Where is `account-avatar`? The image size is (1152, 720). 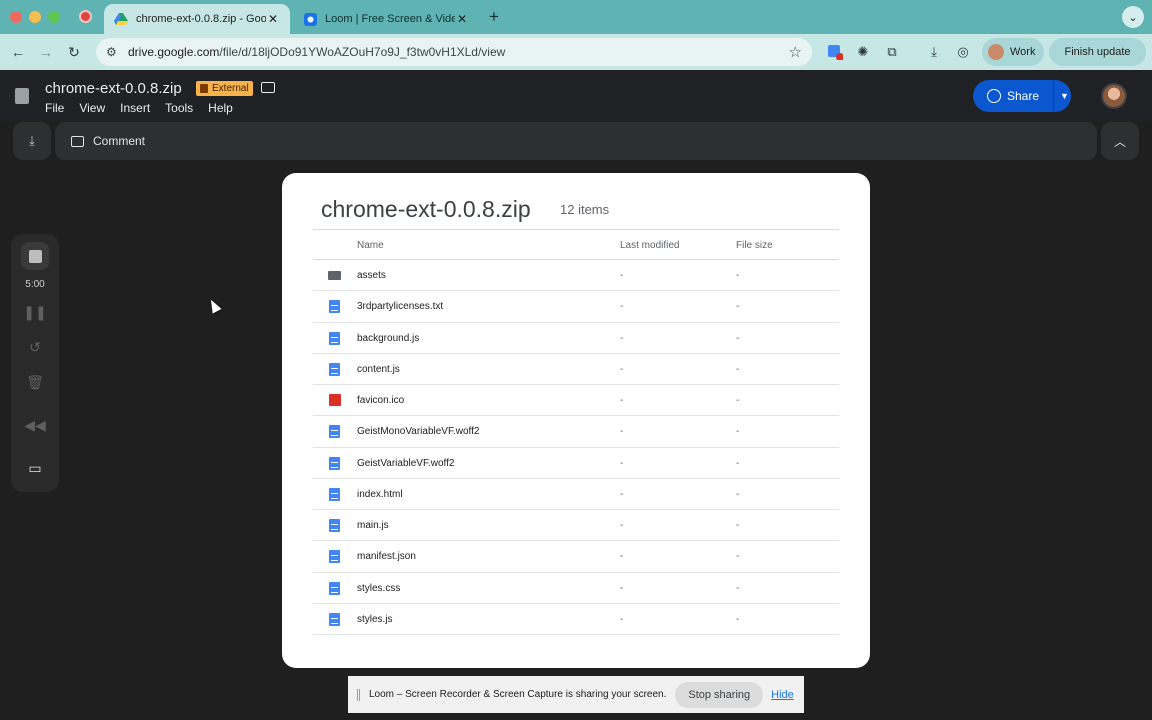
account-avatar is located at coordinates (1114, 96).